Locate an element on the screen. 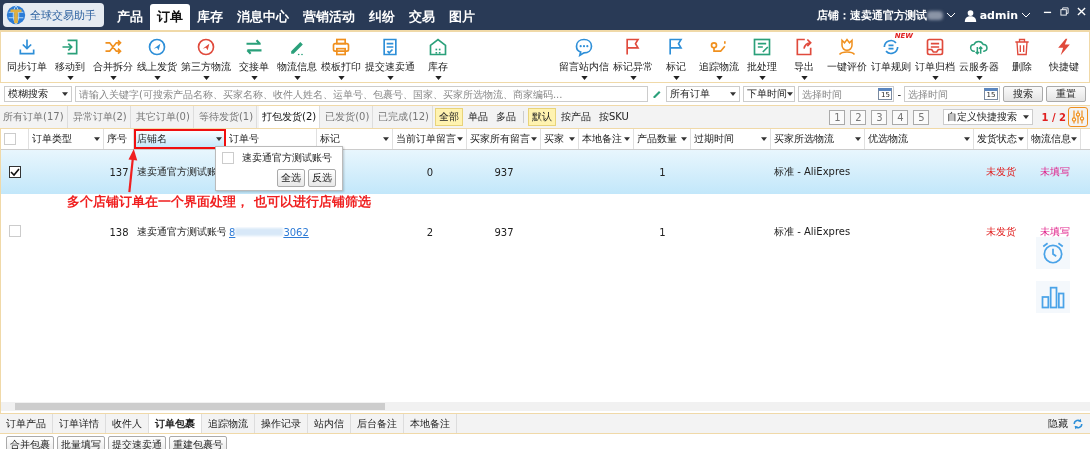 This screenshot has width=1090, height=449. toolbar-button: 删除 is located at coordinates (1022, 57).